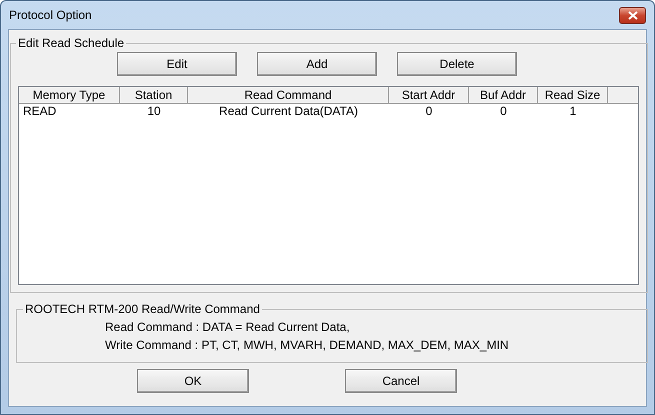 Image resolution: width=655 pixels, height=415 pixels. I want to click on table-cell-text: Read Current Data(DATA), so click(288, 111).